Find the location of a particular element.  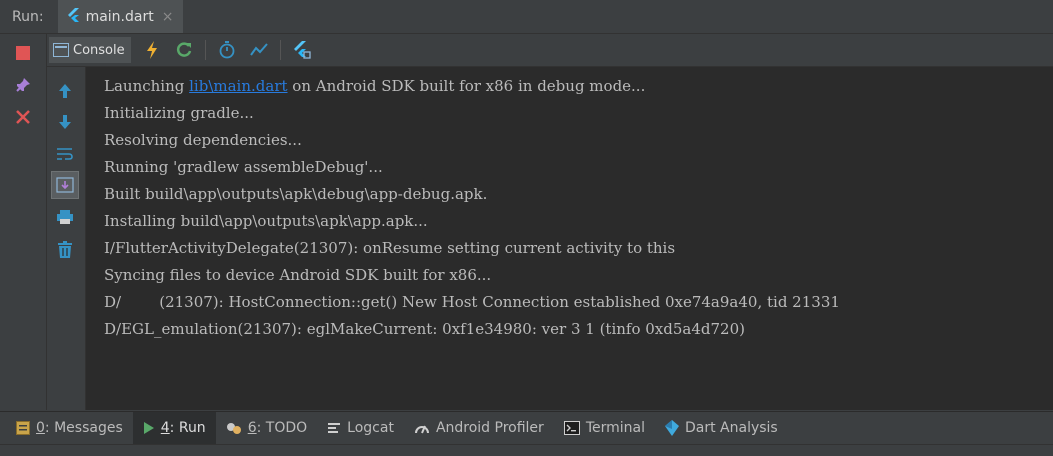

console-toolbar: Console is located at coordinates (550, 50).